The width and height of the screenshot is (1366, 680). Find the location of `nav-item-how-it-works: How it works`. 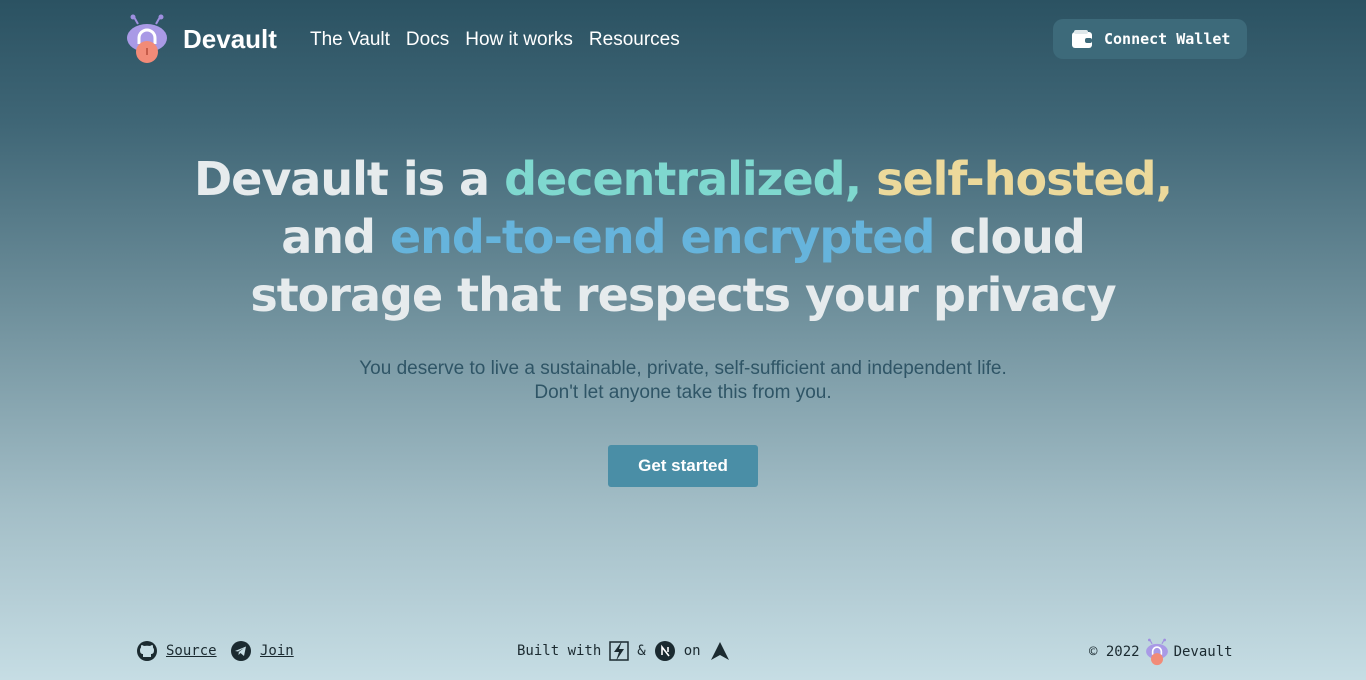

nav-item-how-it-works: How it works is located at coordinates (519, 40).